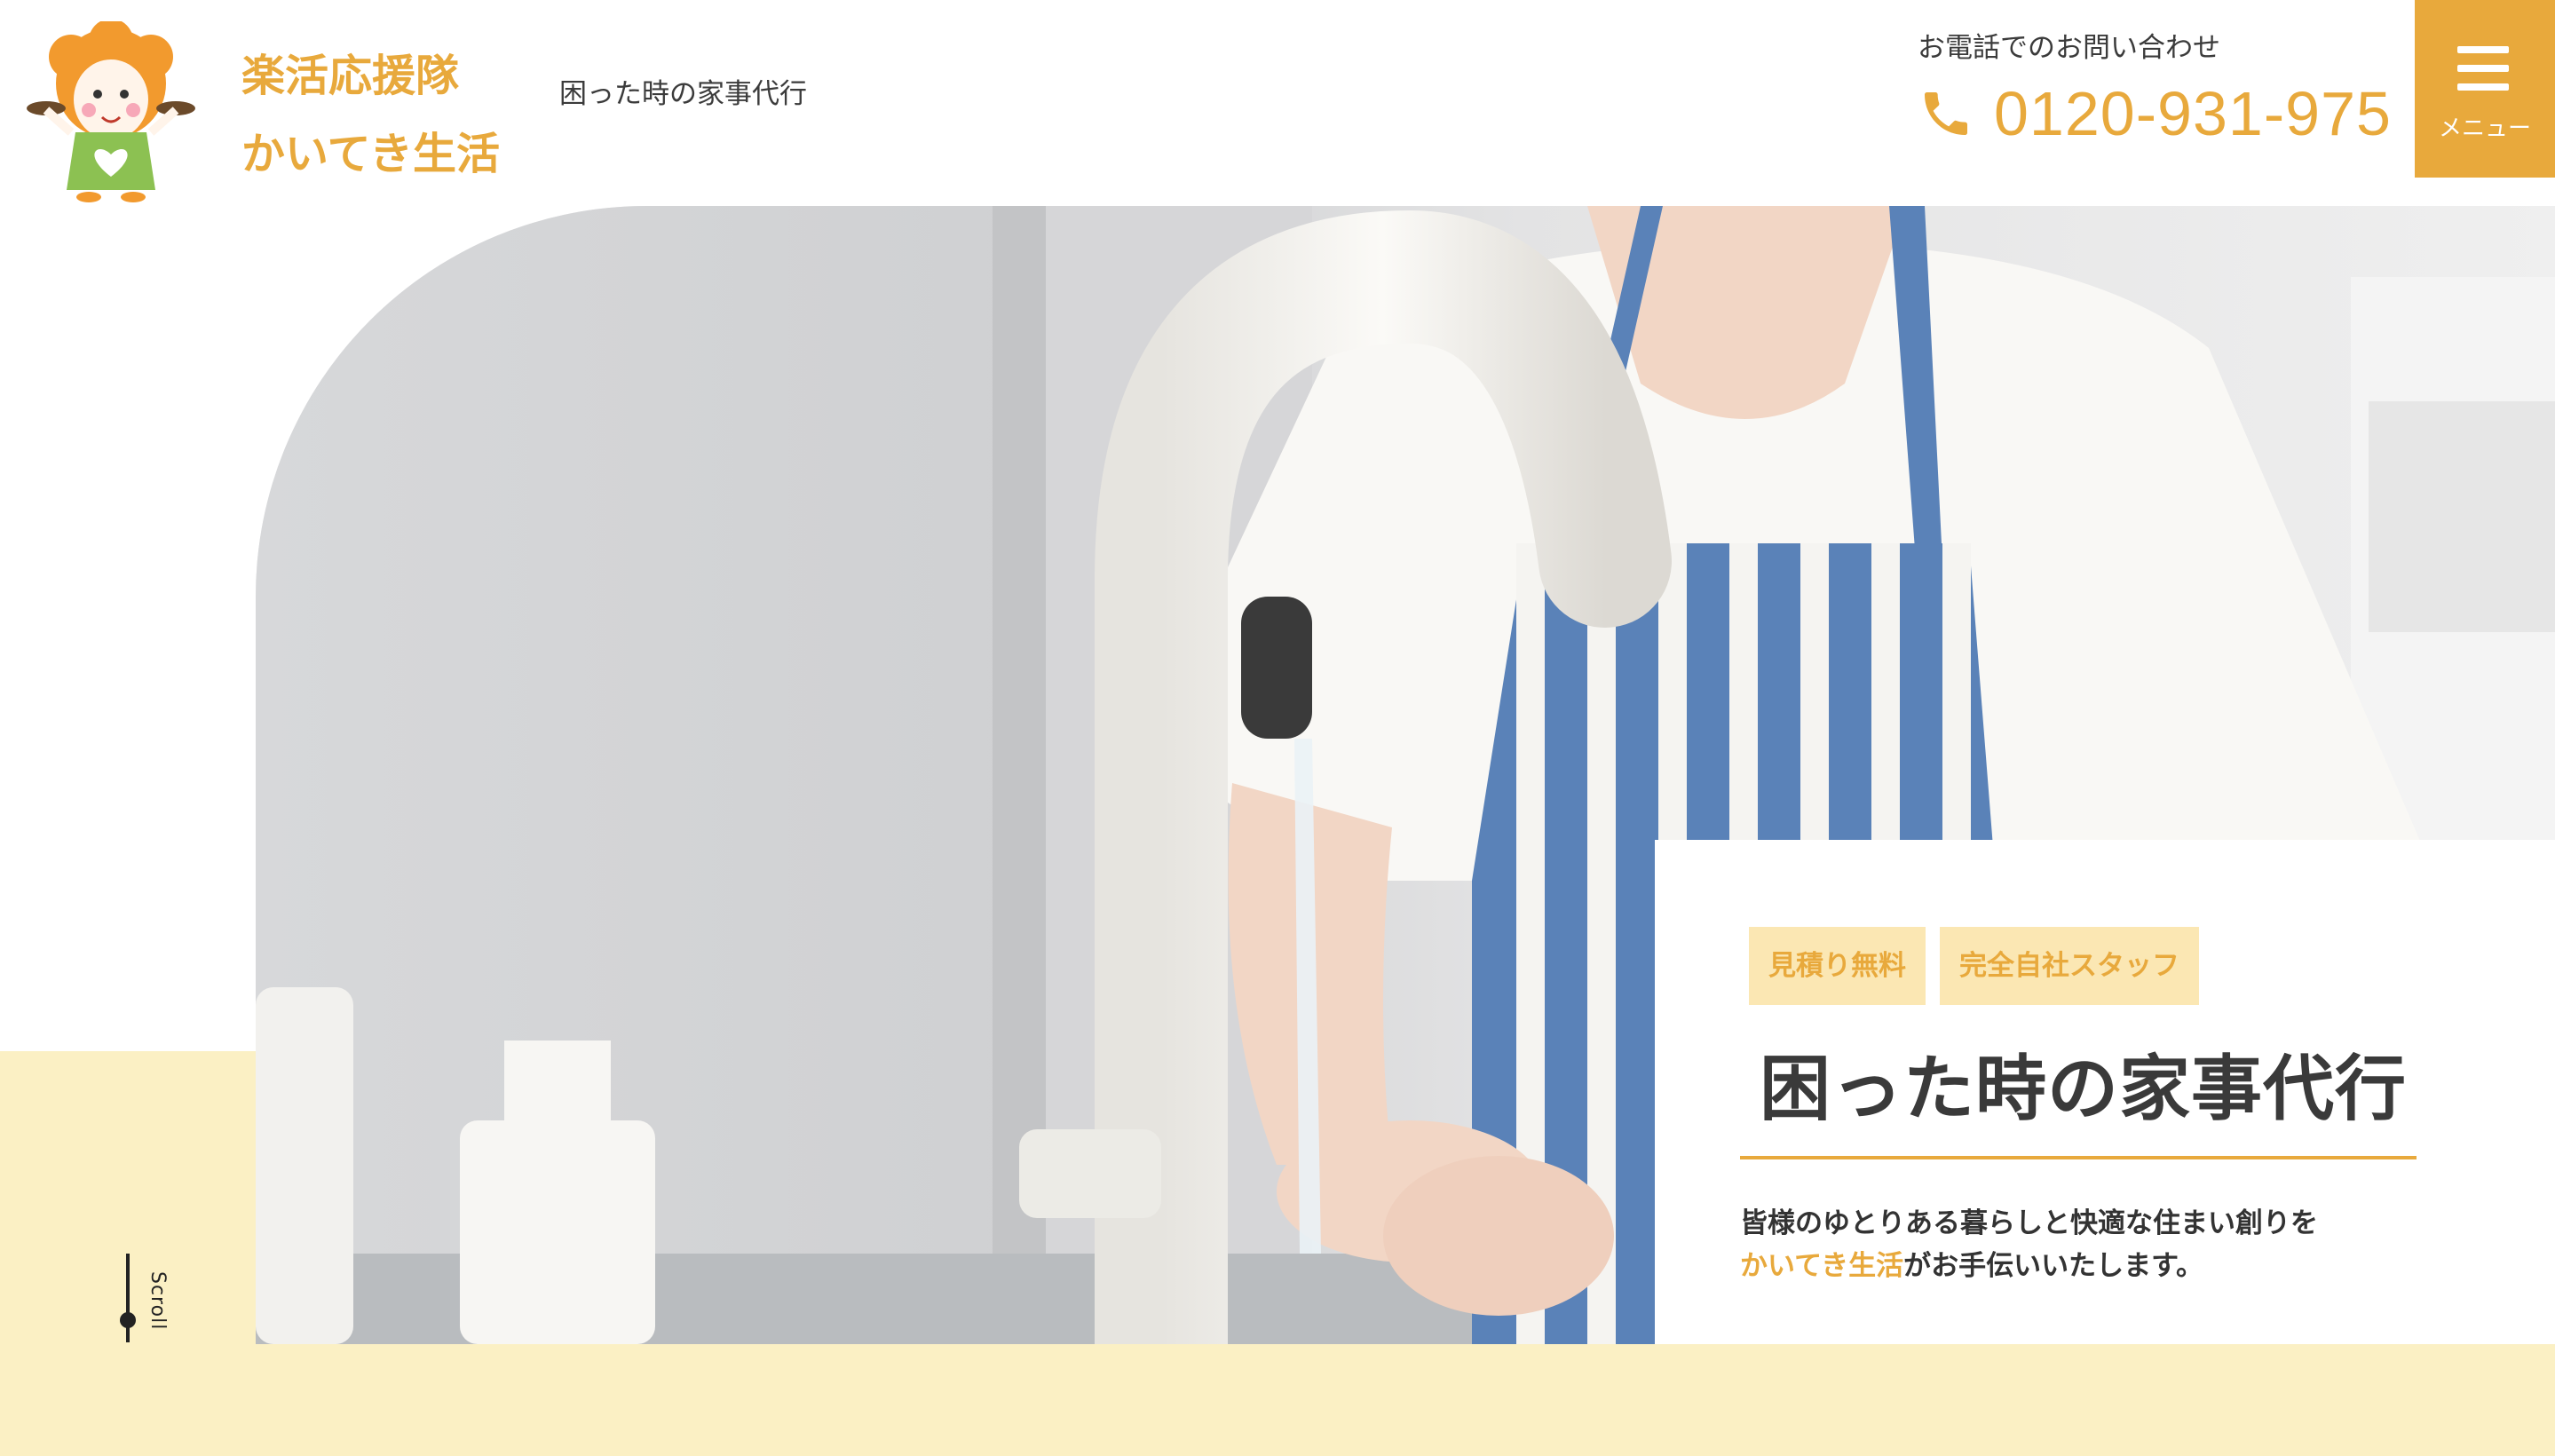  I want to click on scroll-indicator: Scroll, so click(148, 1302).